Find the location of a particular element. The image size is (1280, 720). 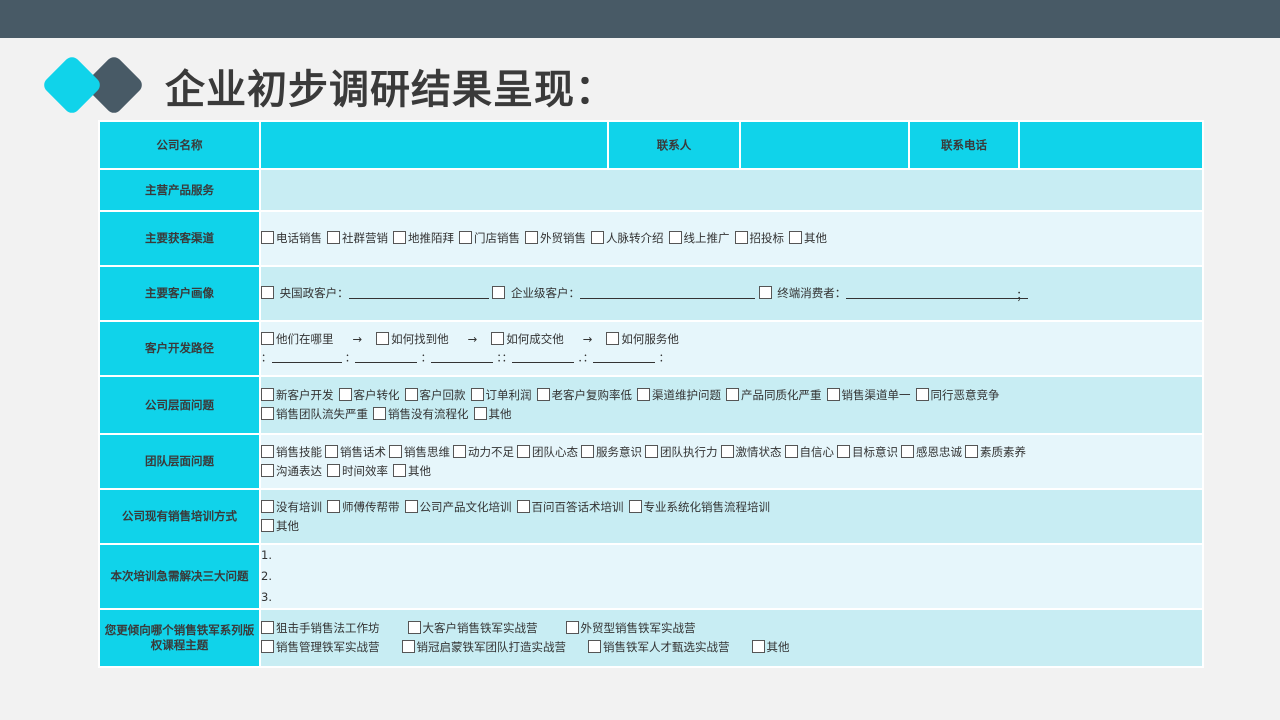

option-item: 外贸型销售铁军实战营 is located at coordinates (630, 628).